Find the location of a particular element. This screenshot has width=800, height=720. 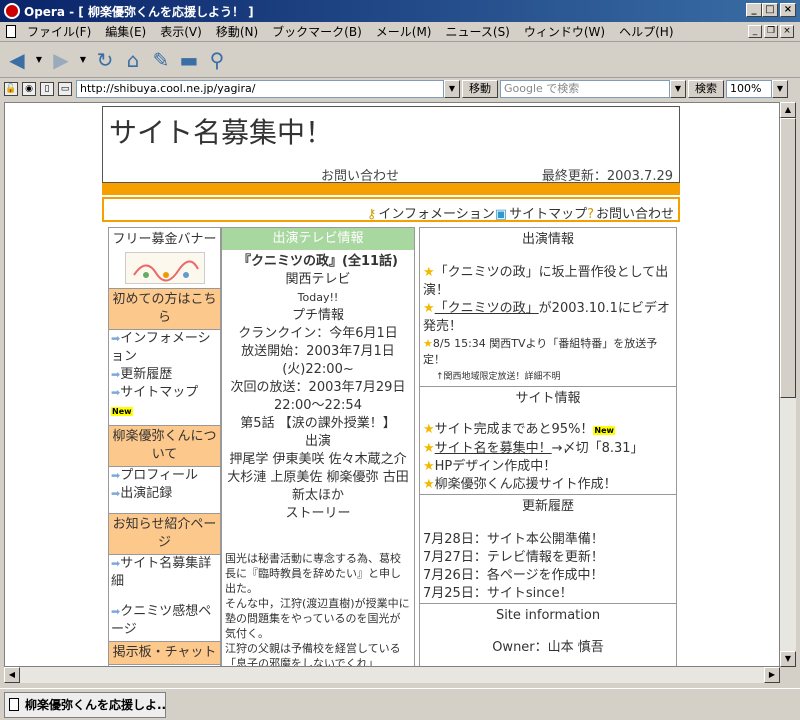

story-paragraph: 江狩の父親は予備校を経営している is located at coordinates (313, 648).